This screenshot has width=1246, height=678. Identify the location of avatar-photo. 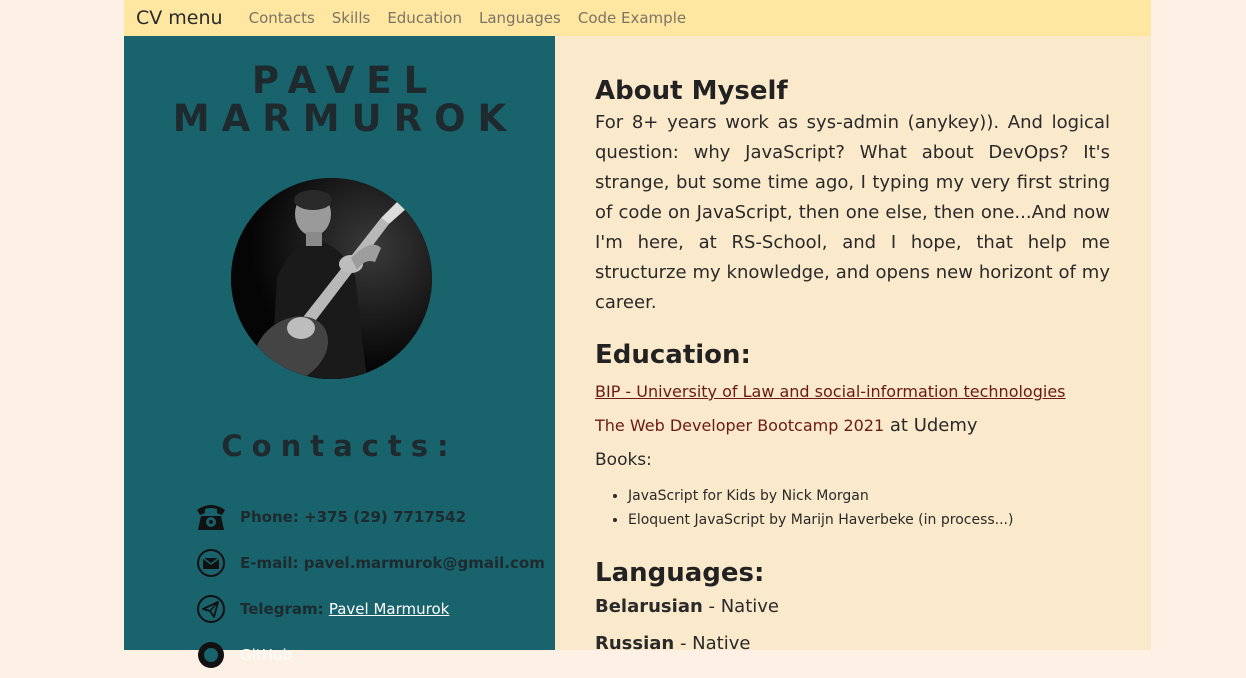
(331, 278).